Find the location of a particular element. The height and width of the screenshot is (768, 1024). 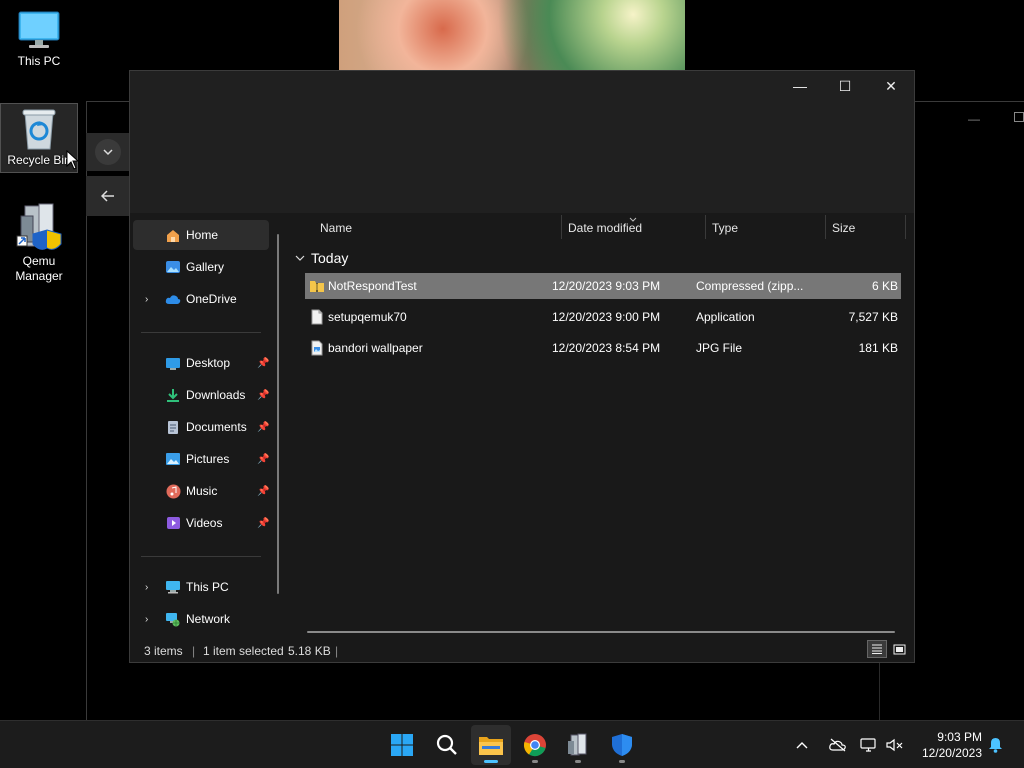

pictures-icon is located at coordinates (173, 459).